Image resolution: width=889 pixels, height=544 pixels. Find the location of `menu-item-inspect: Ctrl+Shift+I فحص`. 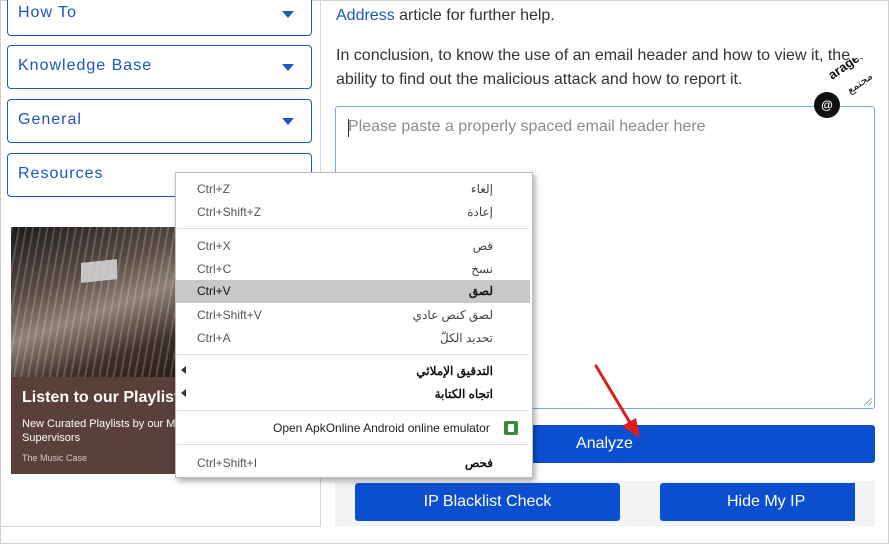

menu-item-inspect: Ctrl+Shift+I فحص is located at coordinates (353, 463).